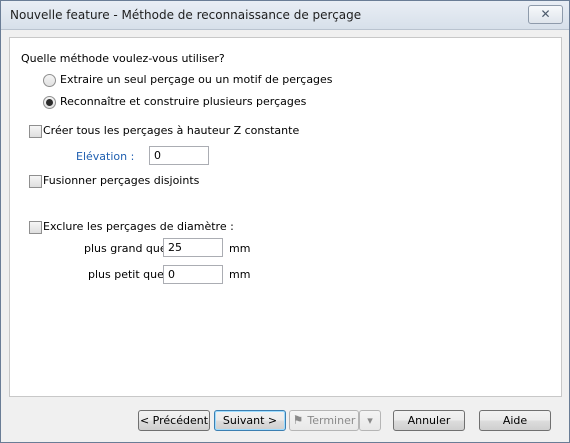 This screenshot has height=443, width=570. Describe the element at coordinates (125, 248) in the screenshot. I see `greater-than-label: plus grand que` at that location.